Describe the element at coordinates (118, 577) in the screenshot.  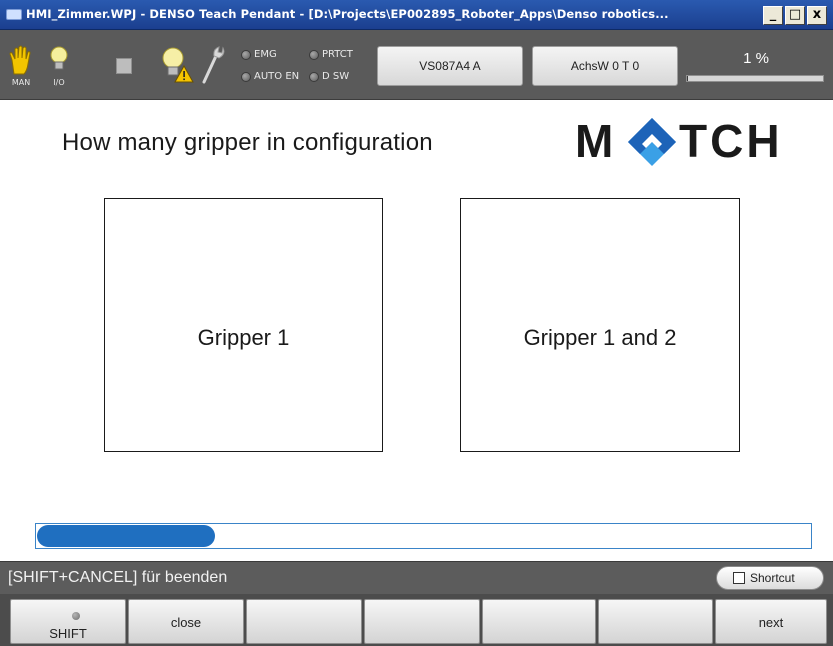
I see `status-message: [SHIFT+CANCEL] für beenden` at that location.